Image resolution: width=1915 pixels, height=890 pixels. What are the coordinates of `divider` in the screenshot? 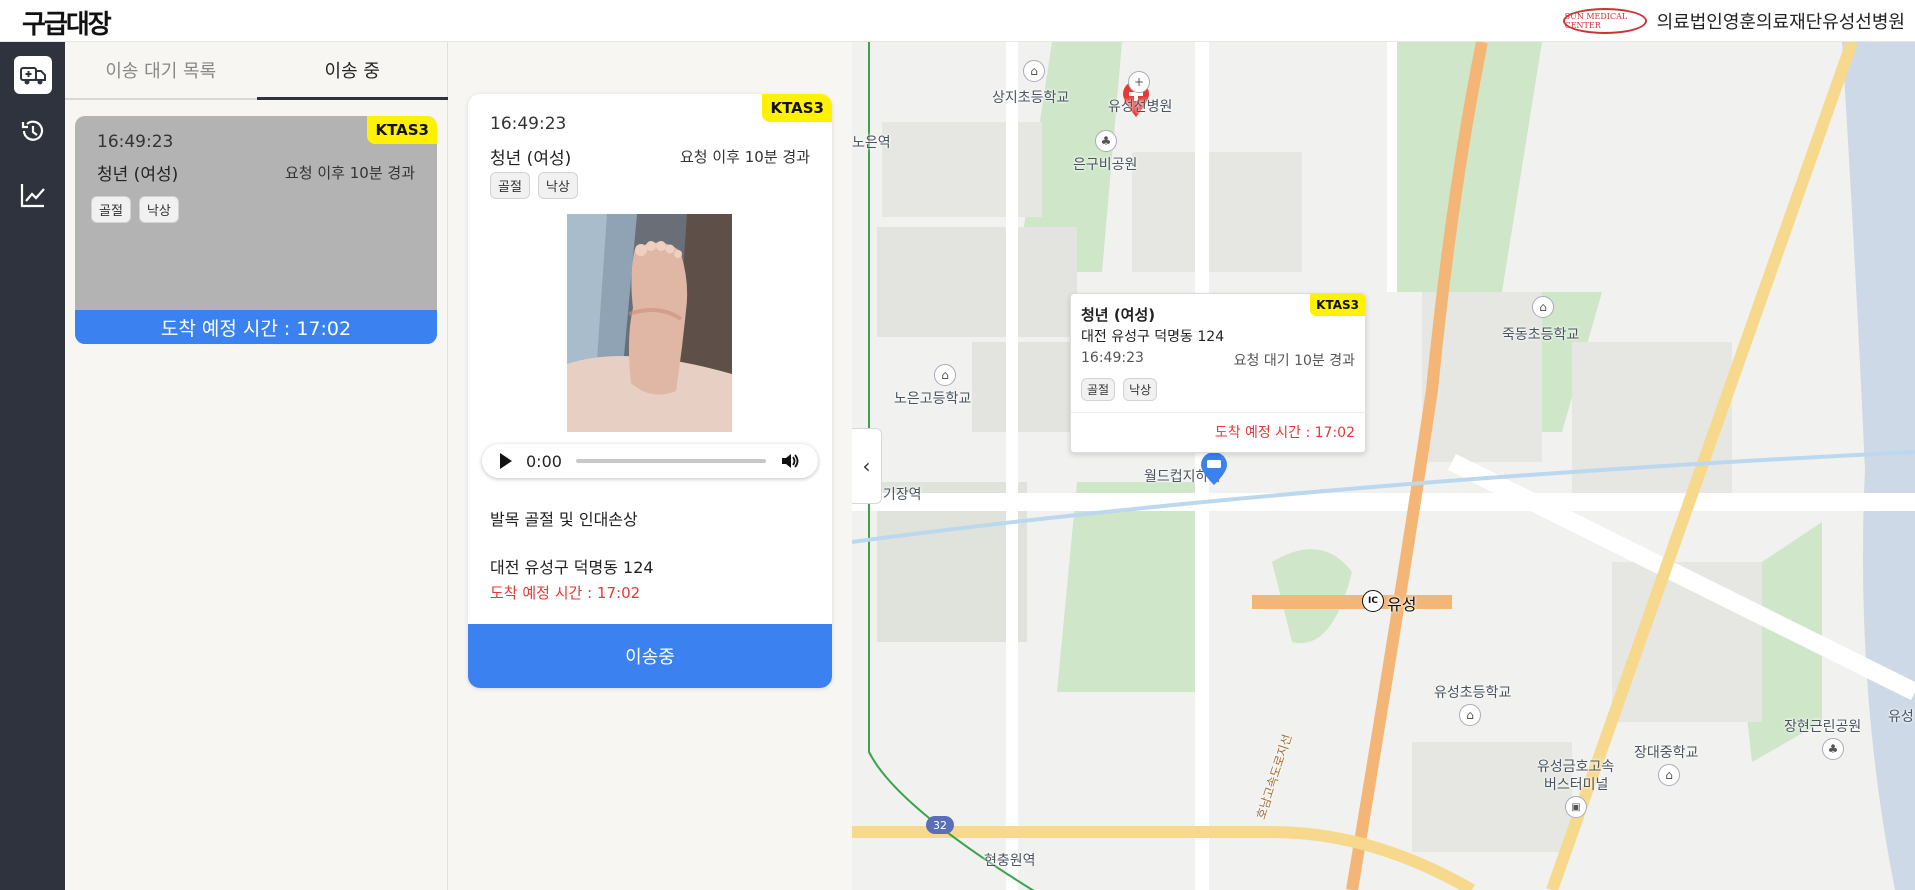 It's located at (1218, 412).